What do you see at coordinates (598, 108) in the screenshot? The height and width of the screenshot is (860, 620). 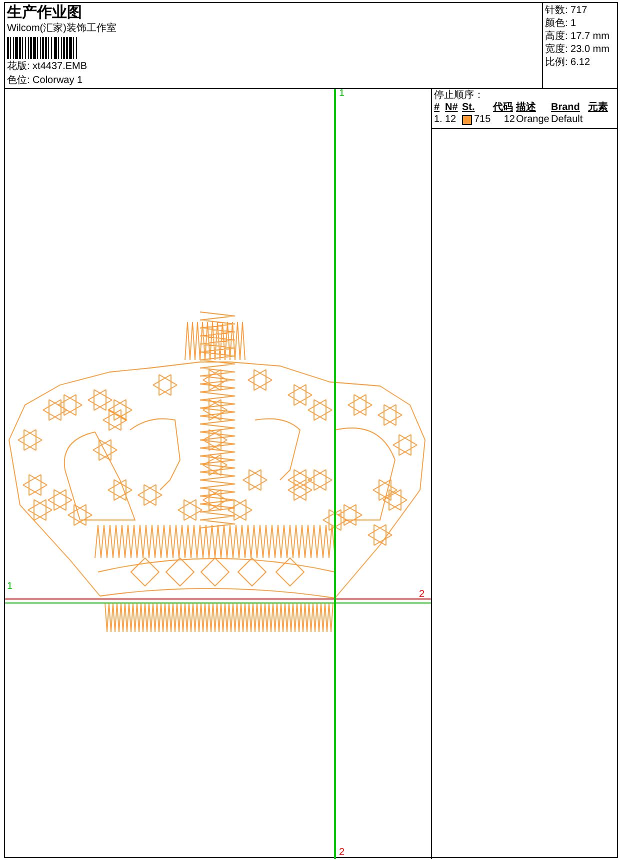 I see `column-header: 元素` at bounding box center [598, 108].